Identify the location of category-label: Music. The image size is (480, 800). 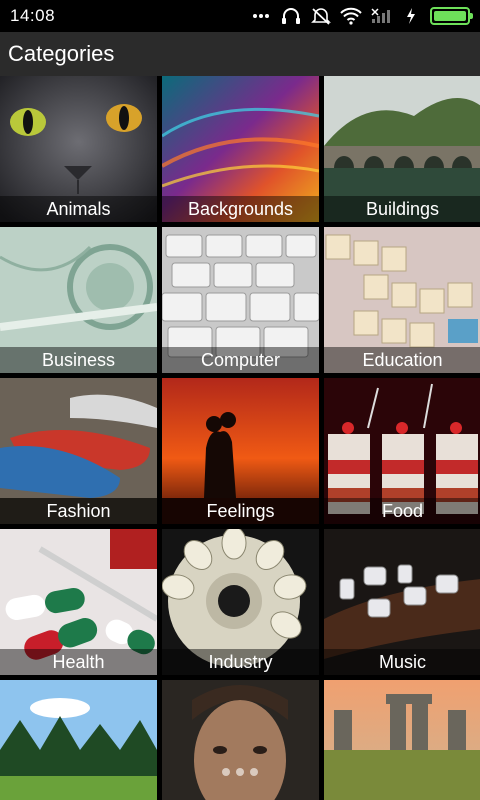
(402, 662).